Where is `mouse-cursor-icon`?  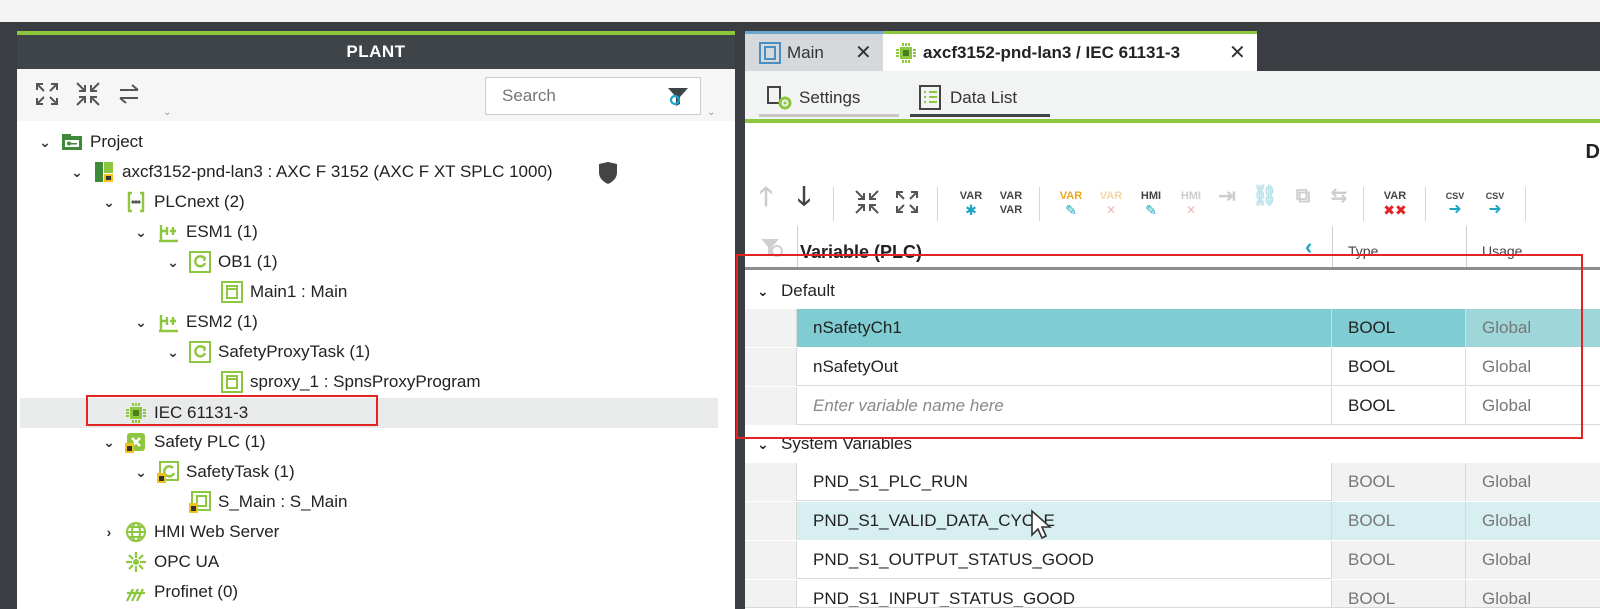 mouse-cursor-icon is located at coordinates (1041, 524).